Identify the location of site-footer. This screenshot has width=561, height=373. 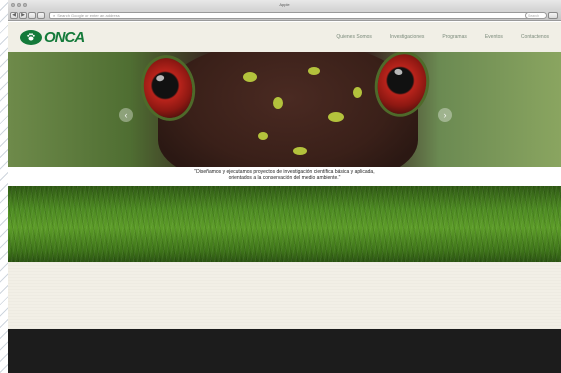
(284, 351).